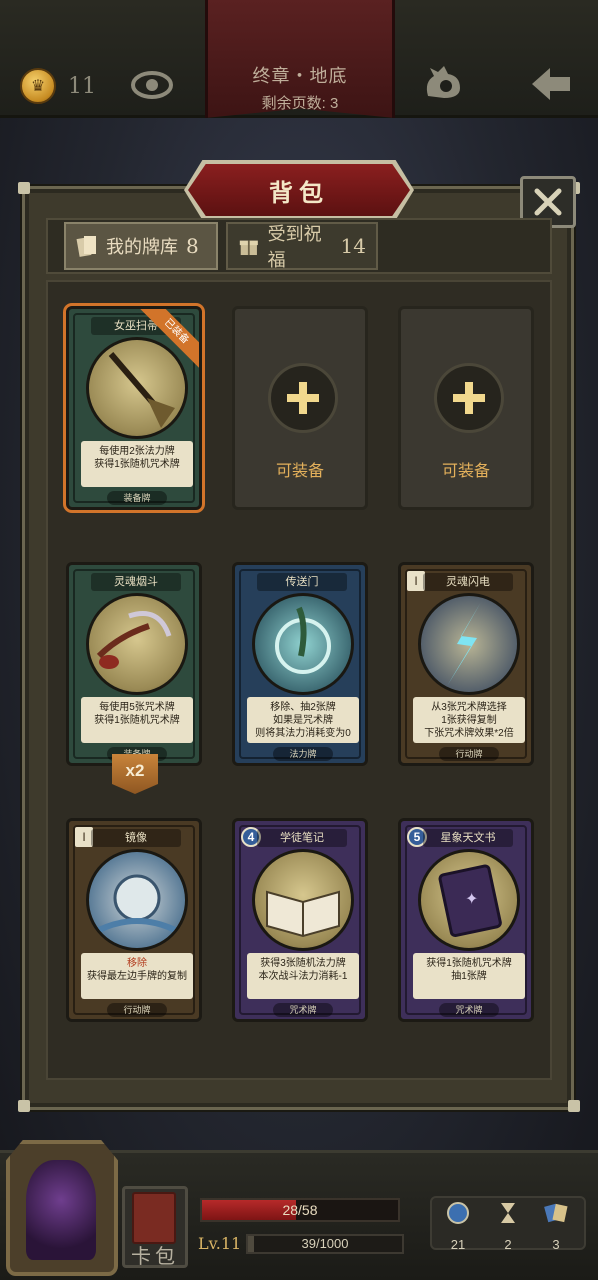 The width and height of the screenshot is (598, 1280). What do you see at coordinates (192, 246) in the screenshot?
I see `tab-my-deck-count: 8` at bounding box center [192, 246].